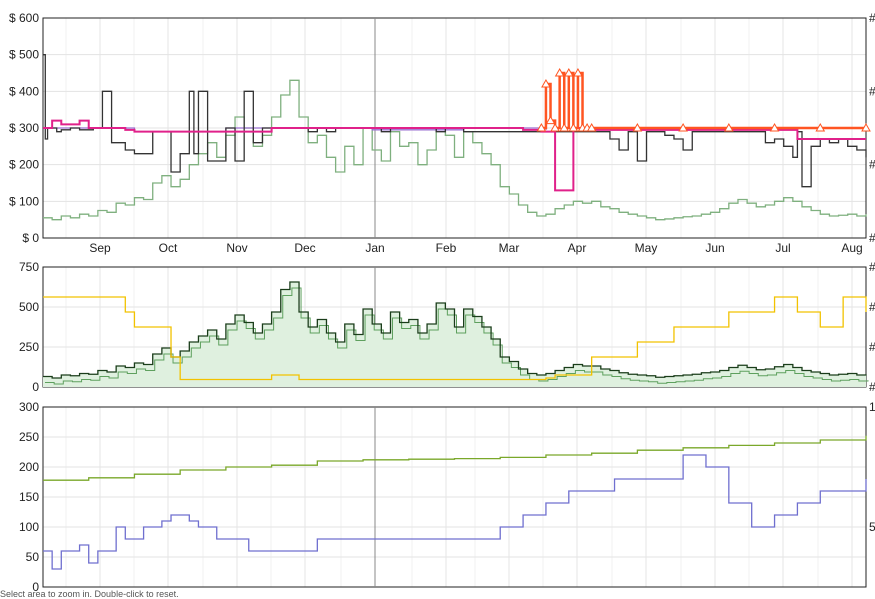 This screenshot has height=599, width=875. Describe the element at coordinates (872, 527) in the screenshot. I see `right-axis-label: 5` at that location.